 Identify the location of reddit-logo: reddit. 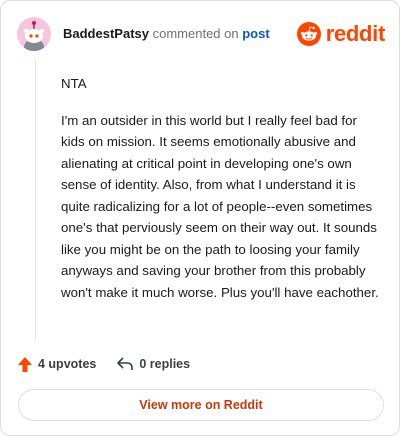
(341, 34).